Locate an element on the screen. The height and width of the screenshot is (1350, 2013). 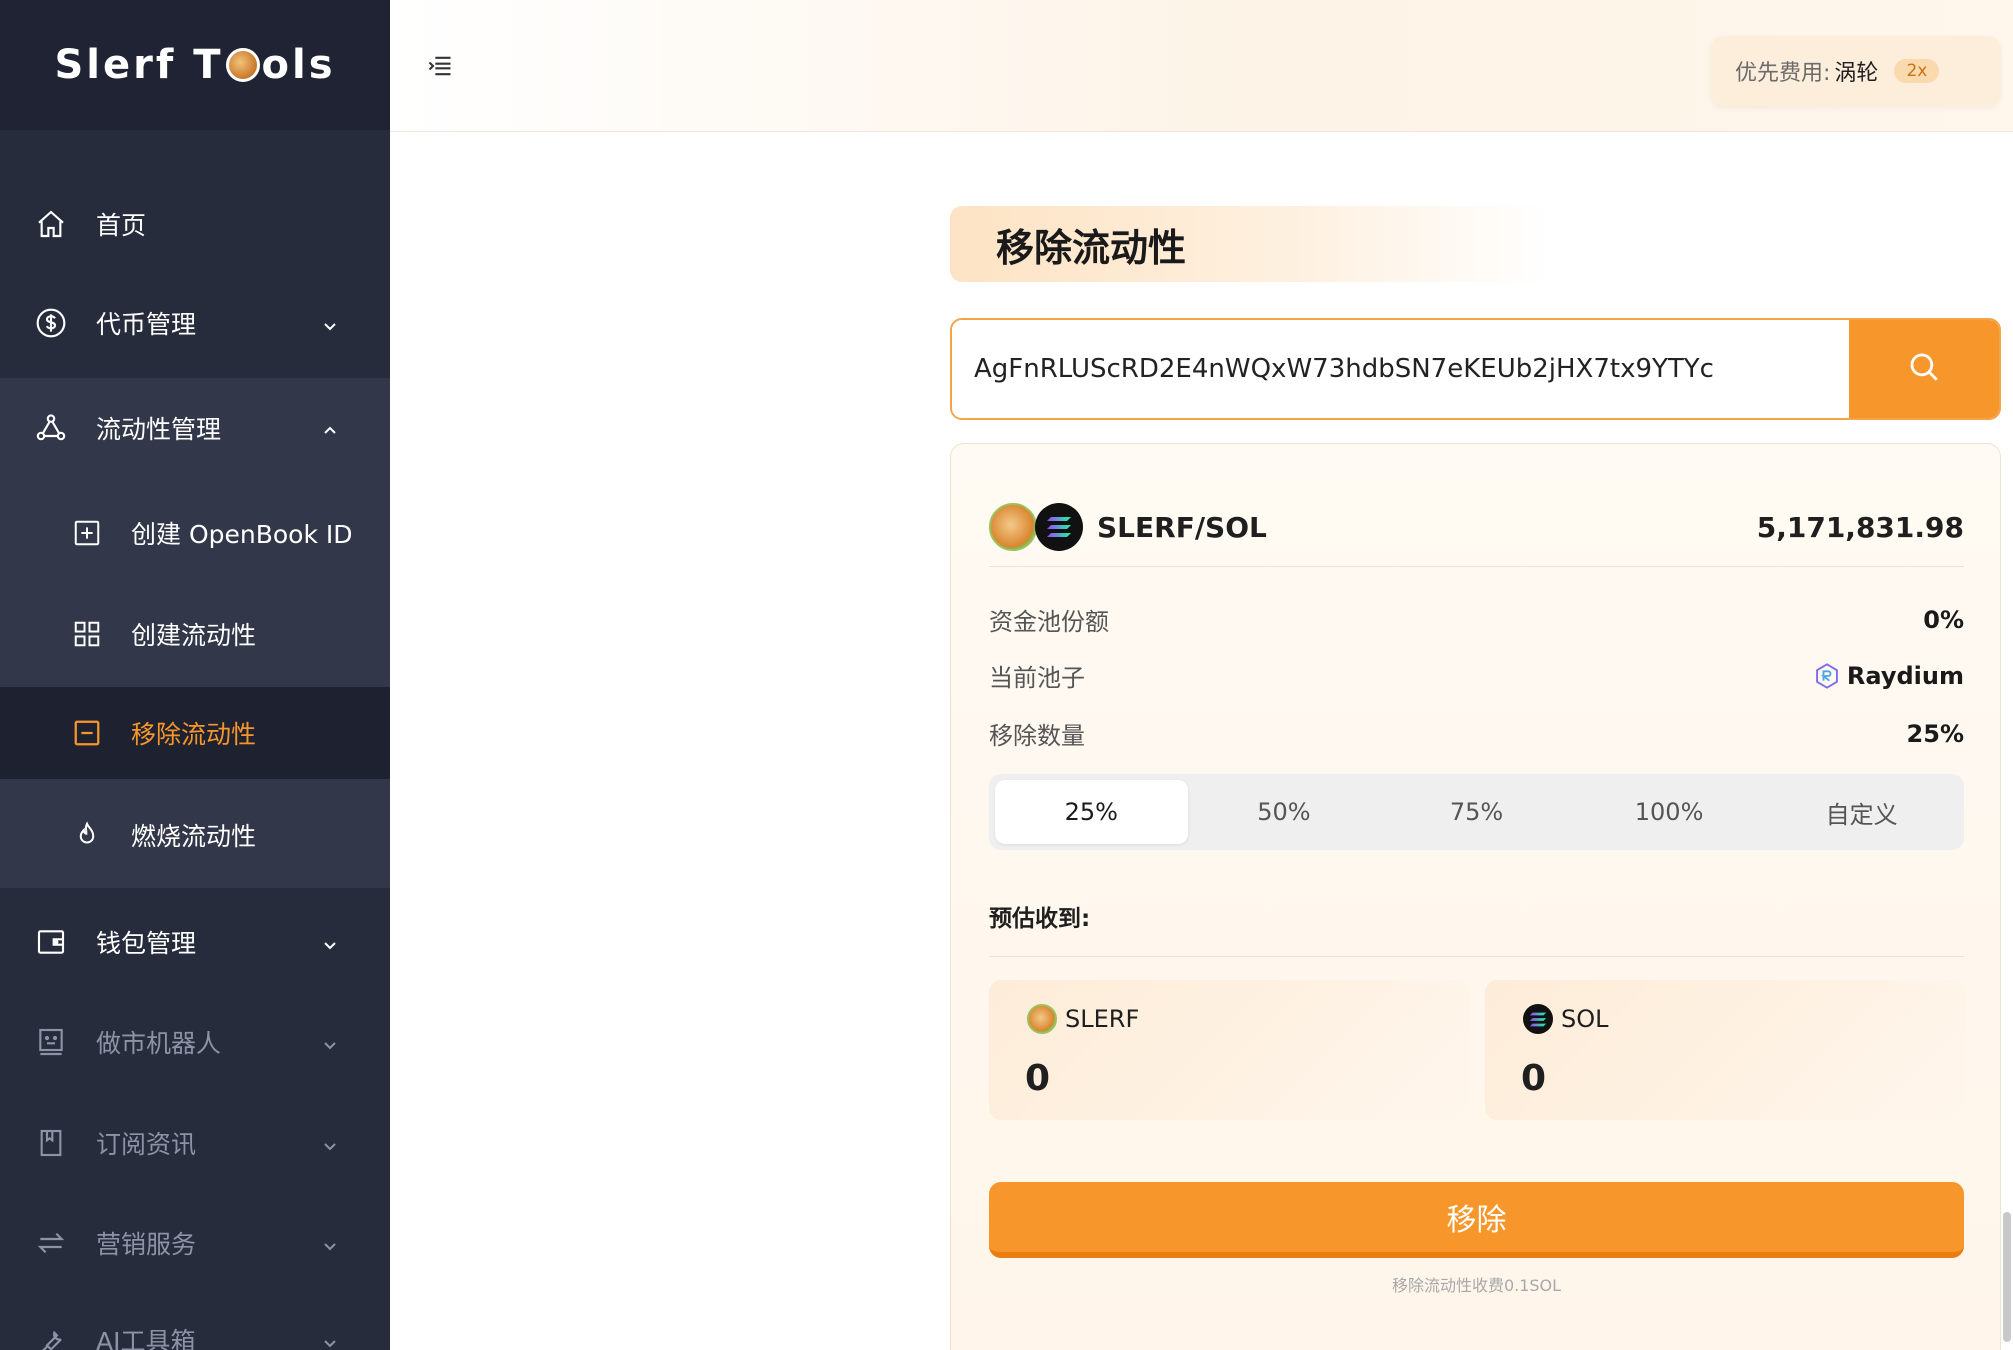
scrollbar is located at coordinates (2007, 1277).